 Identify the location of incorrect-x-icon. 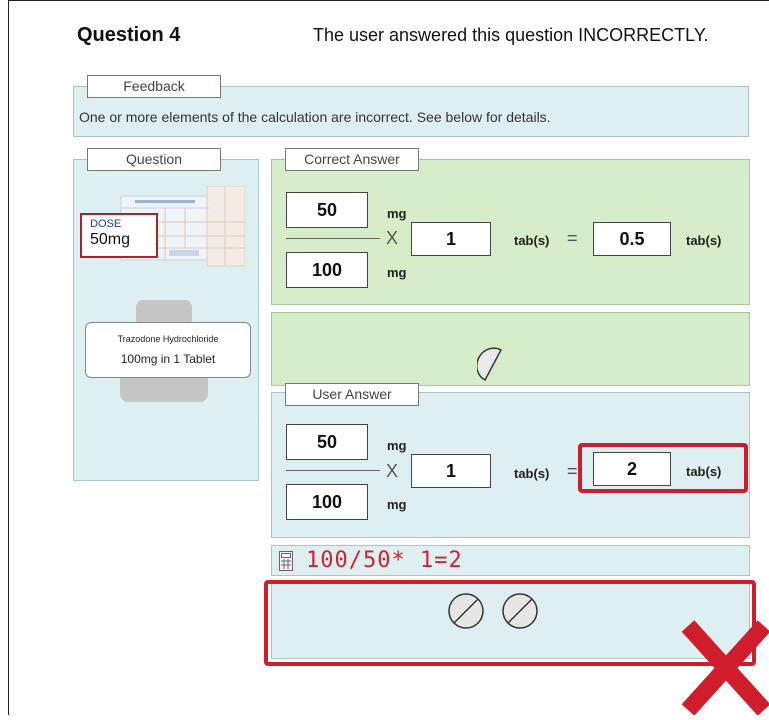
(723, 667).